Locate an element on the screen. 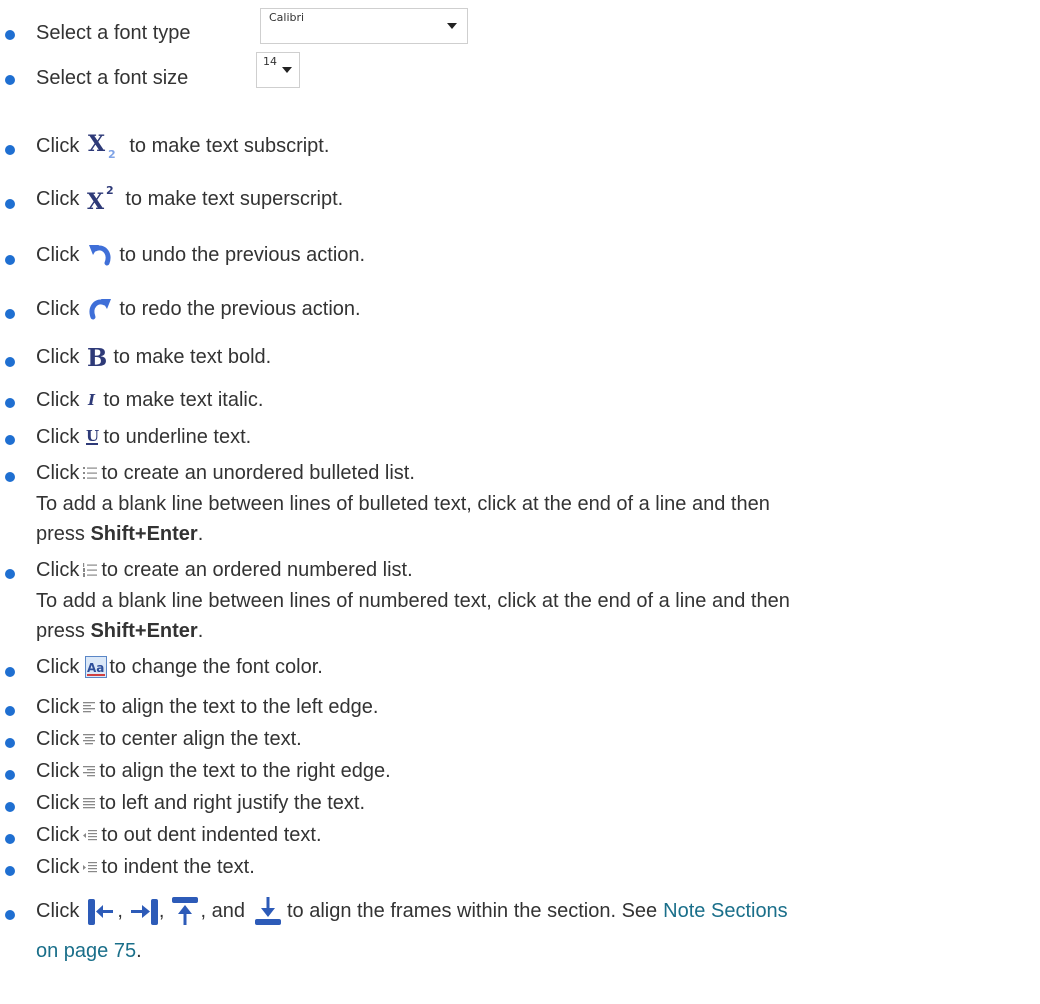 The height and width of the screenshot is (1004, 1040). page-reference-link: on page 75 is located at coordinates (86, 951).